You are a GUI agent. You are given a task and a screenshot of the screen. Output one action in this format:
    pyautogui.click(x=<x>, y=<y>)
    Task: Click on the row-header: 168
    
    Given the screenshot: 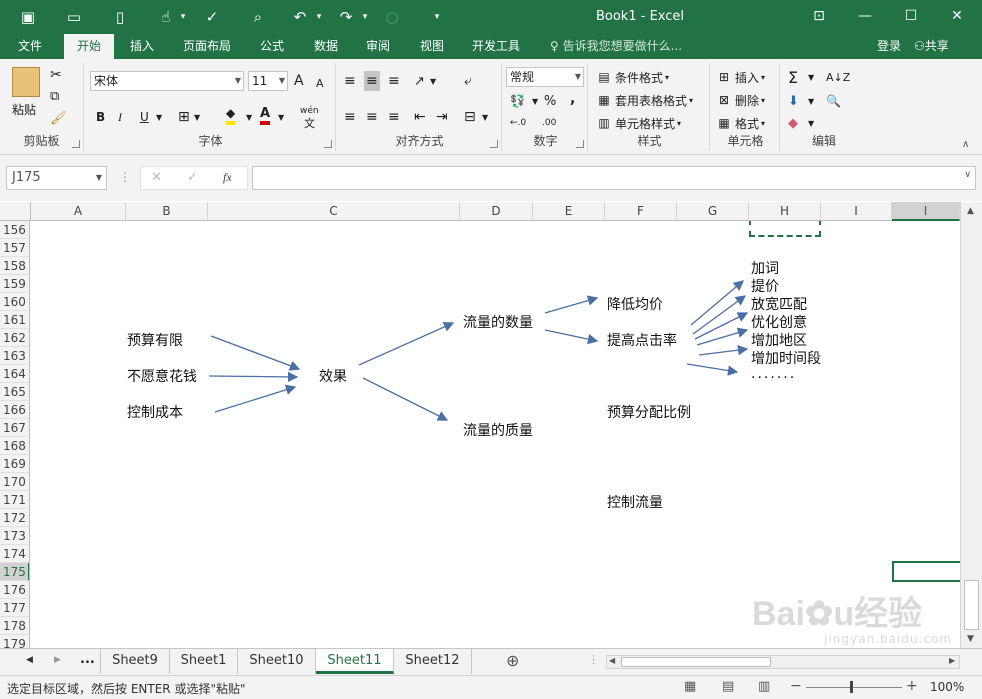 What is the action you would take?
    pyautogui.click(x=14, y=446)
    